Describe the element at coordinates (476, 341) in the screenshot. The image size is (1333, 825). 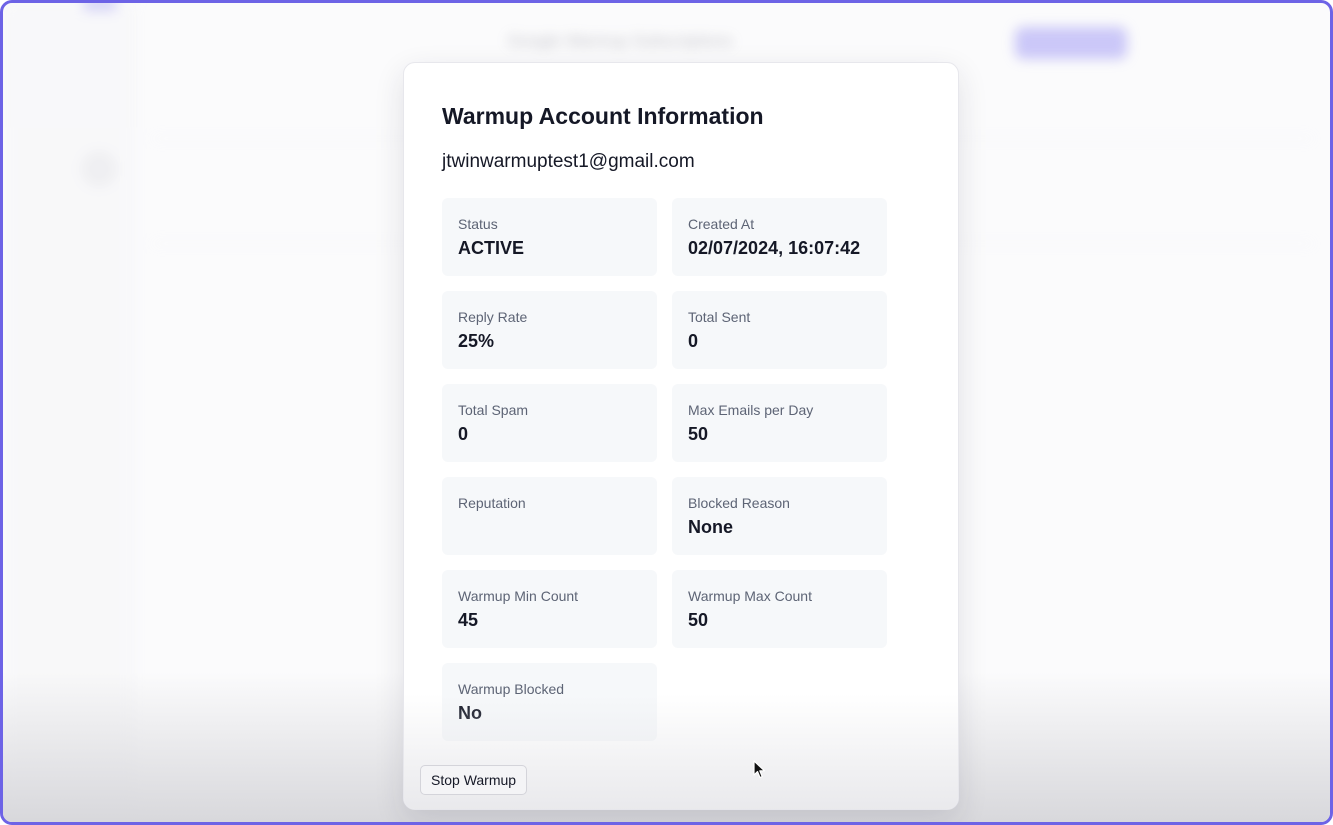
I see `stat-value: 25%` at that location.